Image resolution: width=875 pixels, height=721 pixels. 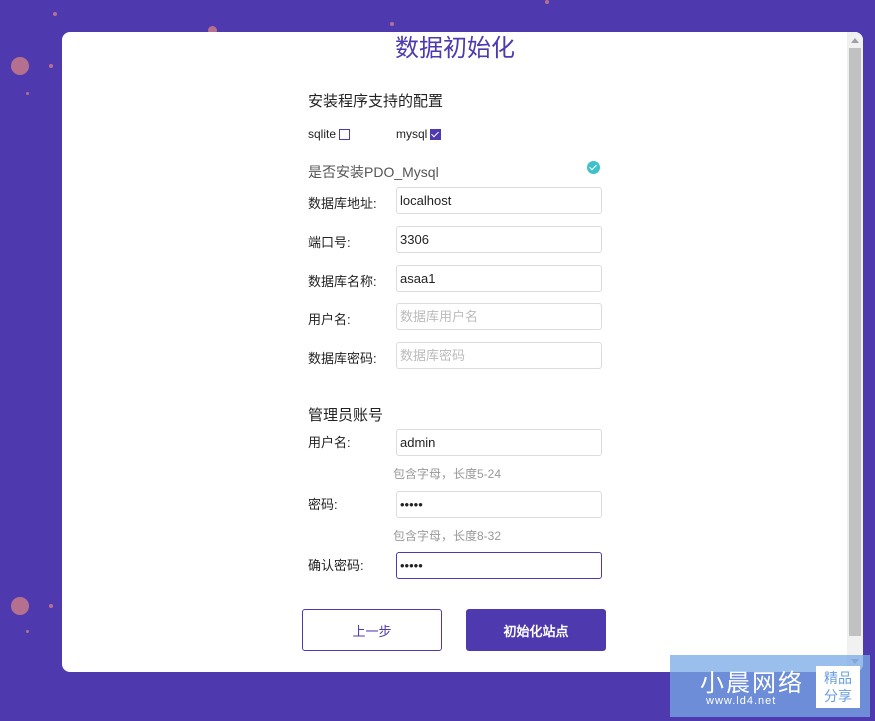 What do you see at coordinates (447, 474) in the screenshot?
I see `admin-username-hint: 包含字母，长度5-24` at bounding box center [447, 474].